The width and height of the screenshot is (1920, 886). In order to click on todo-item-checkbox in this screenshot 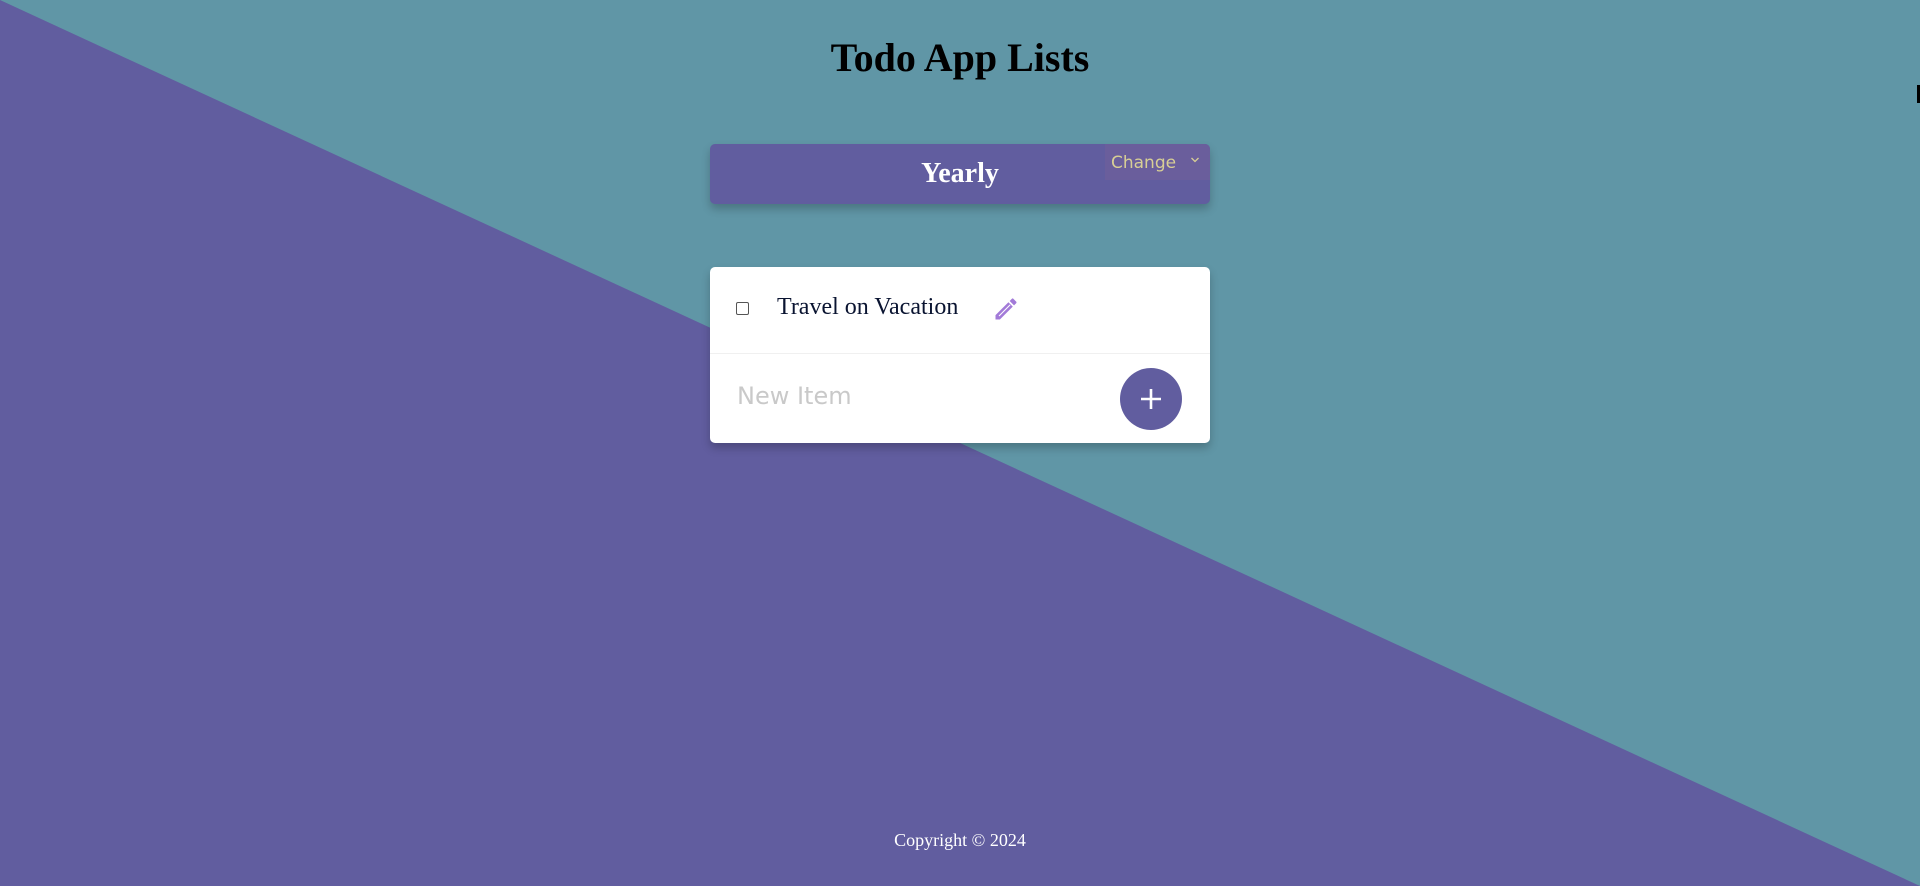, I will do `click(742, 308)`.